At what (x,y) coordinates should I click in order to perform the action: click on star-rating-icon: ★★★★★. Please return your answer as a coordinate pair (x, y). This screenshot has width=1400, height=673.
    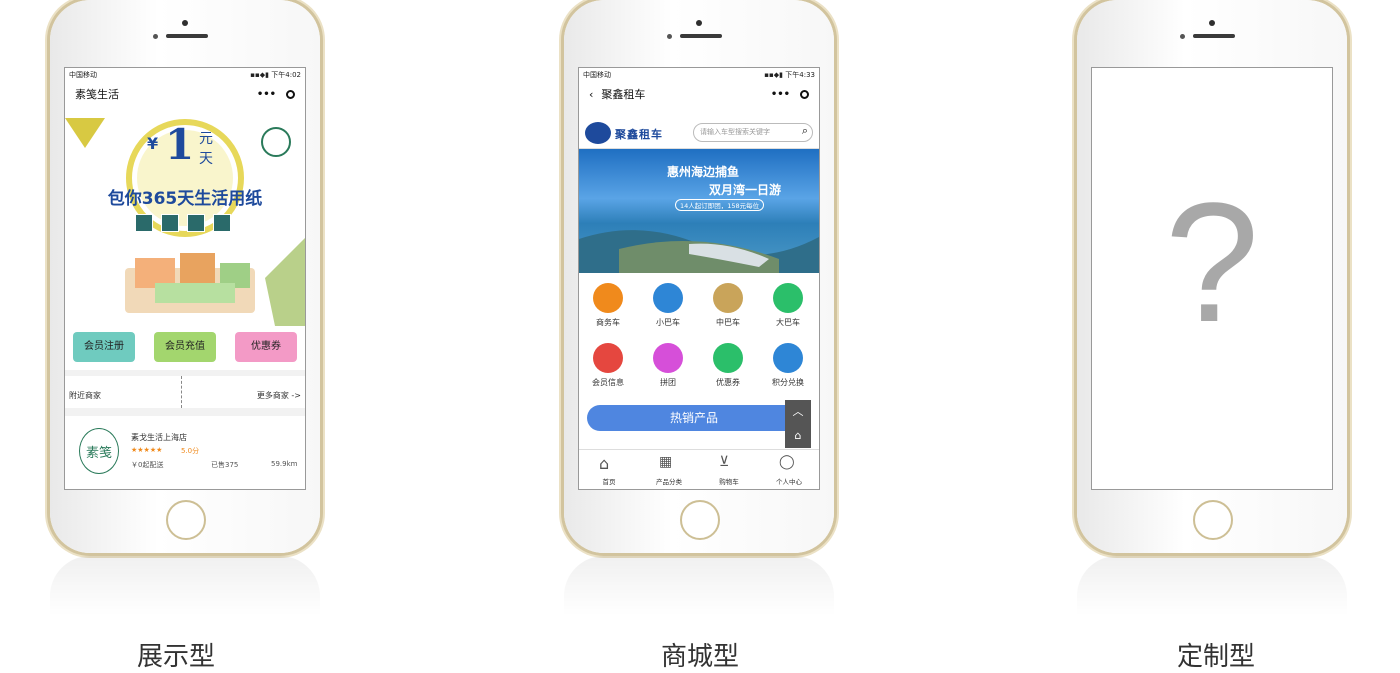
    Looking at the image, I should click on (147, 450).